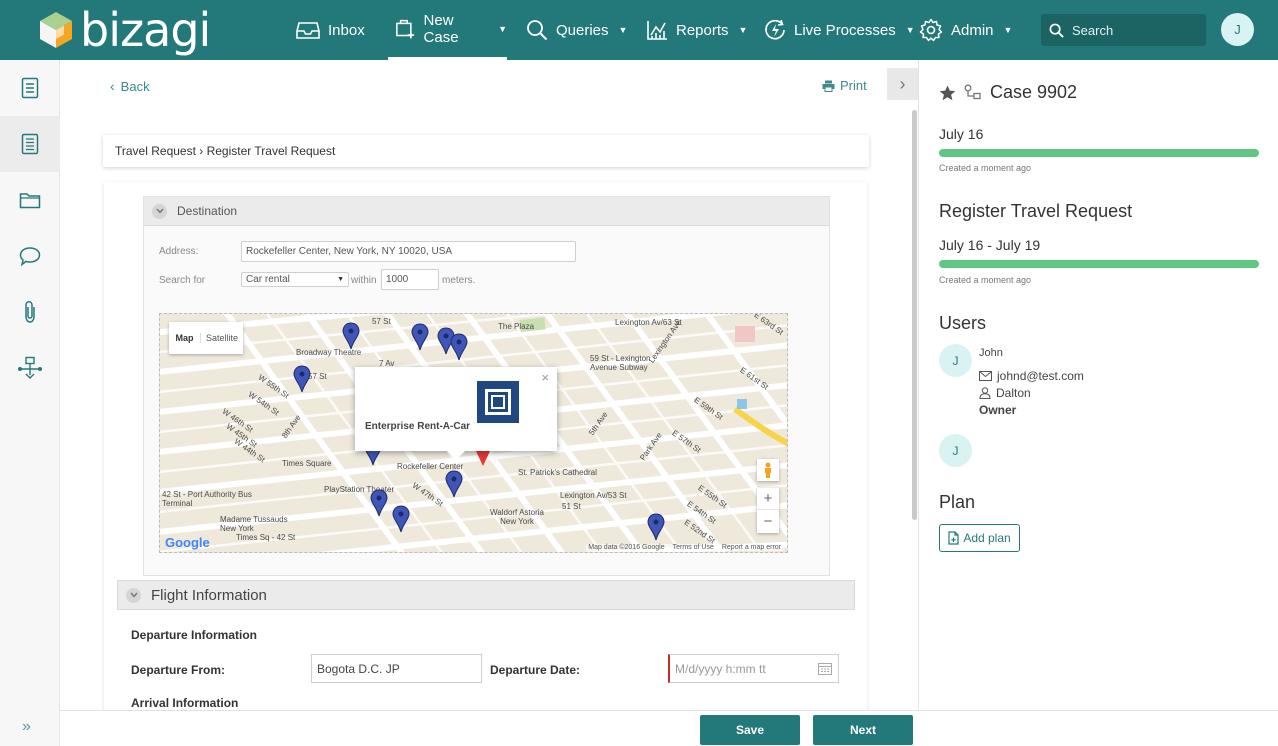  Describe the element at coordinates (985, 376) in the screenshot. I see `envelope-icon` at that location.